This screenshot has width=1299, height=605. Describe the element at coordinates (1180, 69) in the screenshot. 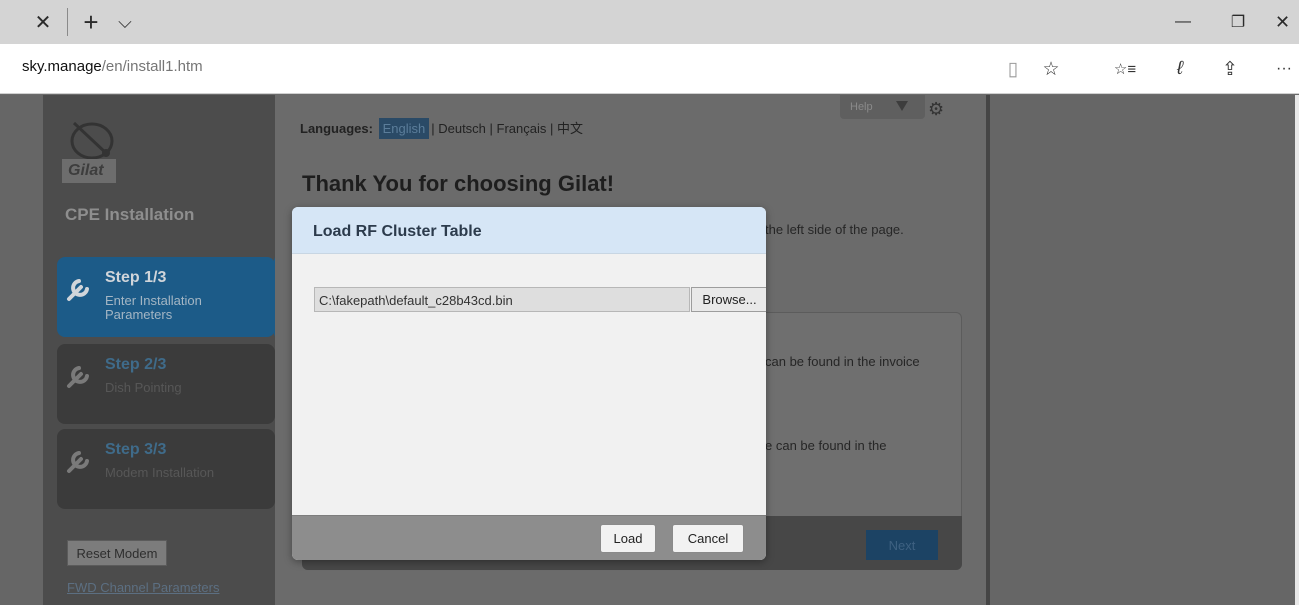

I see `notes-pen-icon: ℓ` at that location.